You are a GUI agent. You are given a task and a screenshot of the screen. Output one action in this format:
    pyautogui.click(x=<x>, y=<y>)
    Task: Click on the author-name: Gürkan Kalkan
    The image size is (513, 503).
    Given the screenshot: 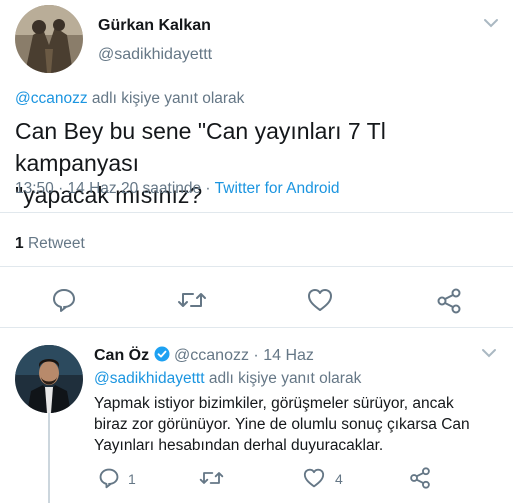 What is the action you would take?
    pyautogui.click(x=154, y=26)
    